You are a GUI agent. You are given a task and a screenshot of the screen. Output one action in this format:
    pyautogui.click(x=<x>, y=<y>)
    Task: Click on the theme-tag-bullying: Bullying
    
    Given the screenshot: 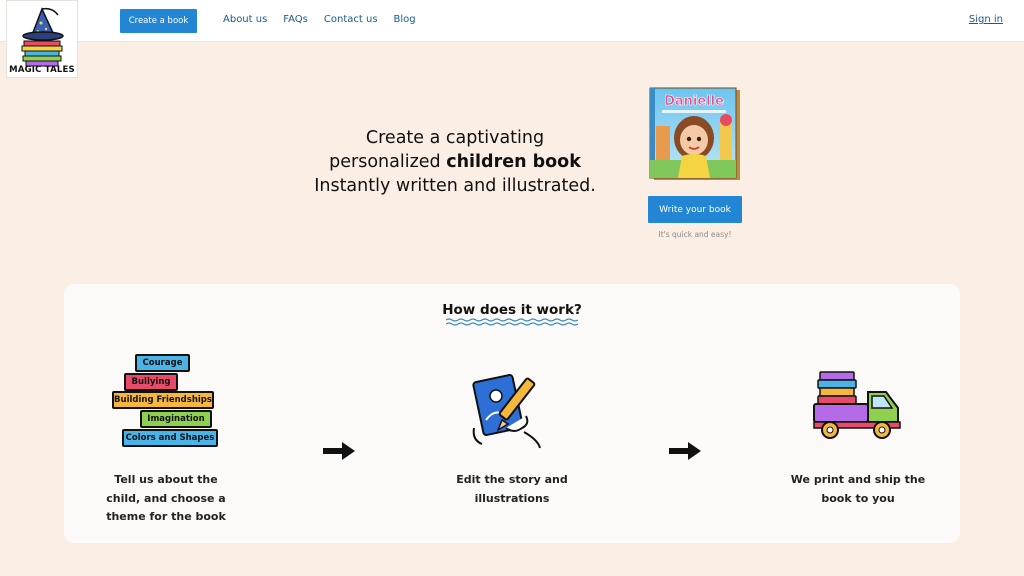 What is the action you would take?
    pyautogui.click(x=151, y=382)
    